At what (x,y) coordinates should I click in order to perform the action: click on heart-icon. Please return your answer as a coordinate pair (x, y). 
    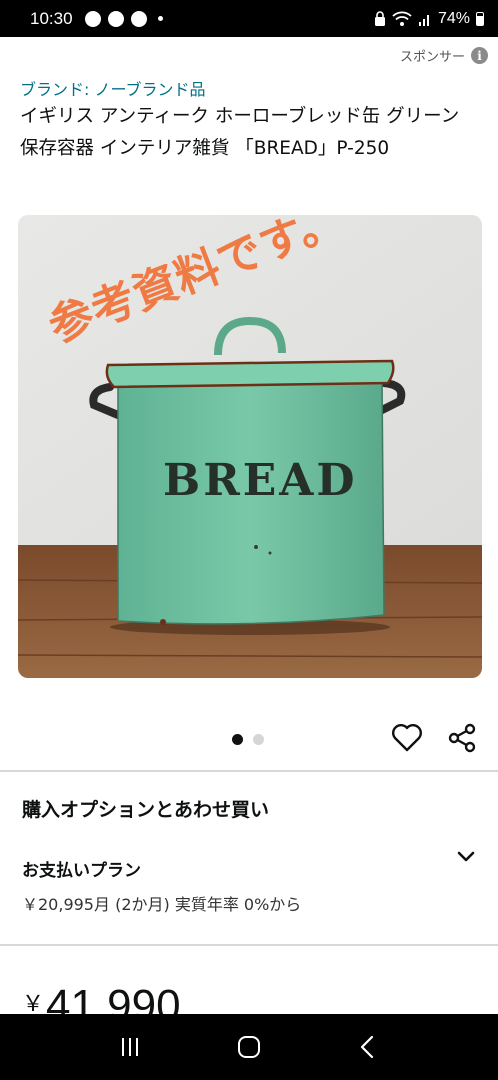
    Looking at the image, I should click on (407, 738).